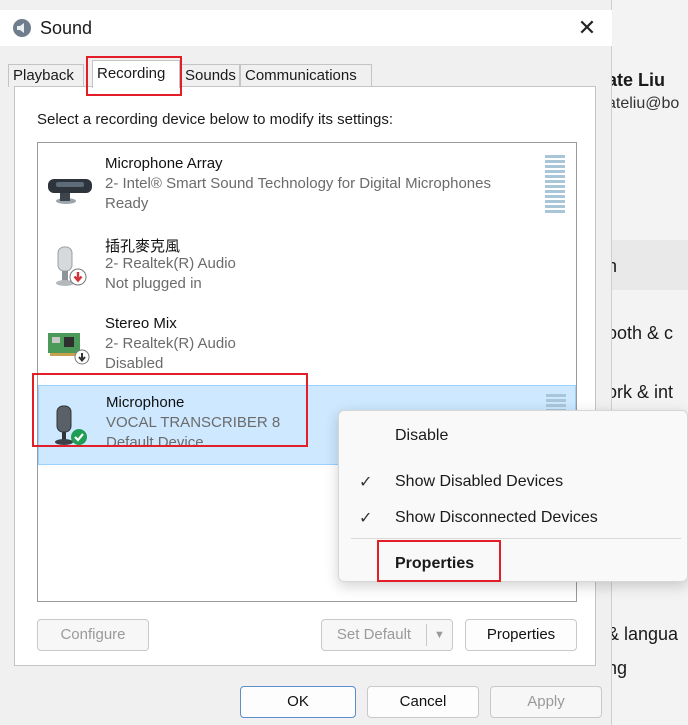 This screenshot has height=725, width=688. What do you see at coordinates (153, 283) in the screenshot?
I see `device-status: Not plugged in` at bounding box center [153, 283].